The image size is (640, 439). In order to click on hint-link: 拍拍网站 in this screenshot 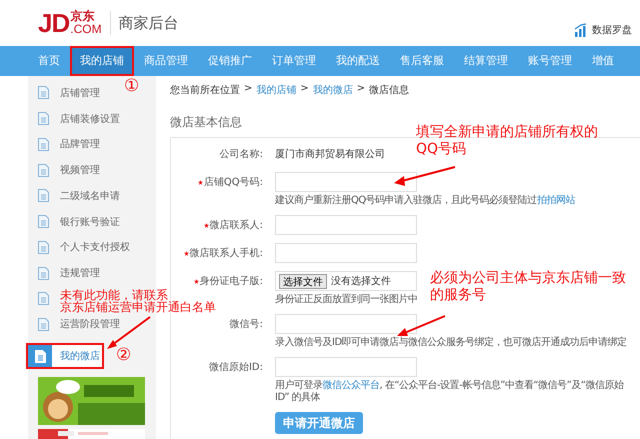, I will do `click(555, 200)`.